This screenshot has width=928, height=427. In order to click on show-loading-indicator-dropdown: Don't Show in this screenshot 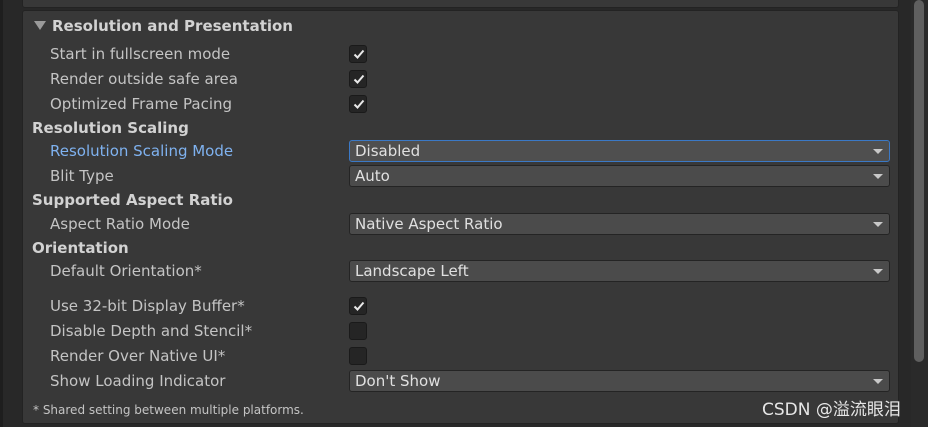, I will do `click(619, 381)`.